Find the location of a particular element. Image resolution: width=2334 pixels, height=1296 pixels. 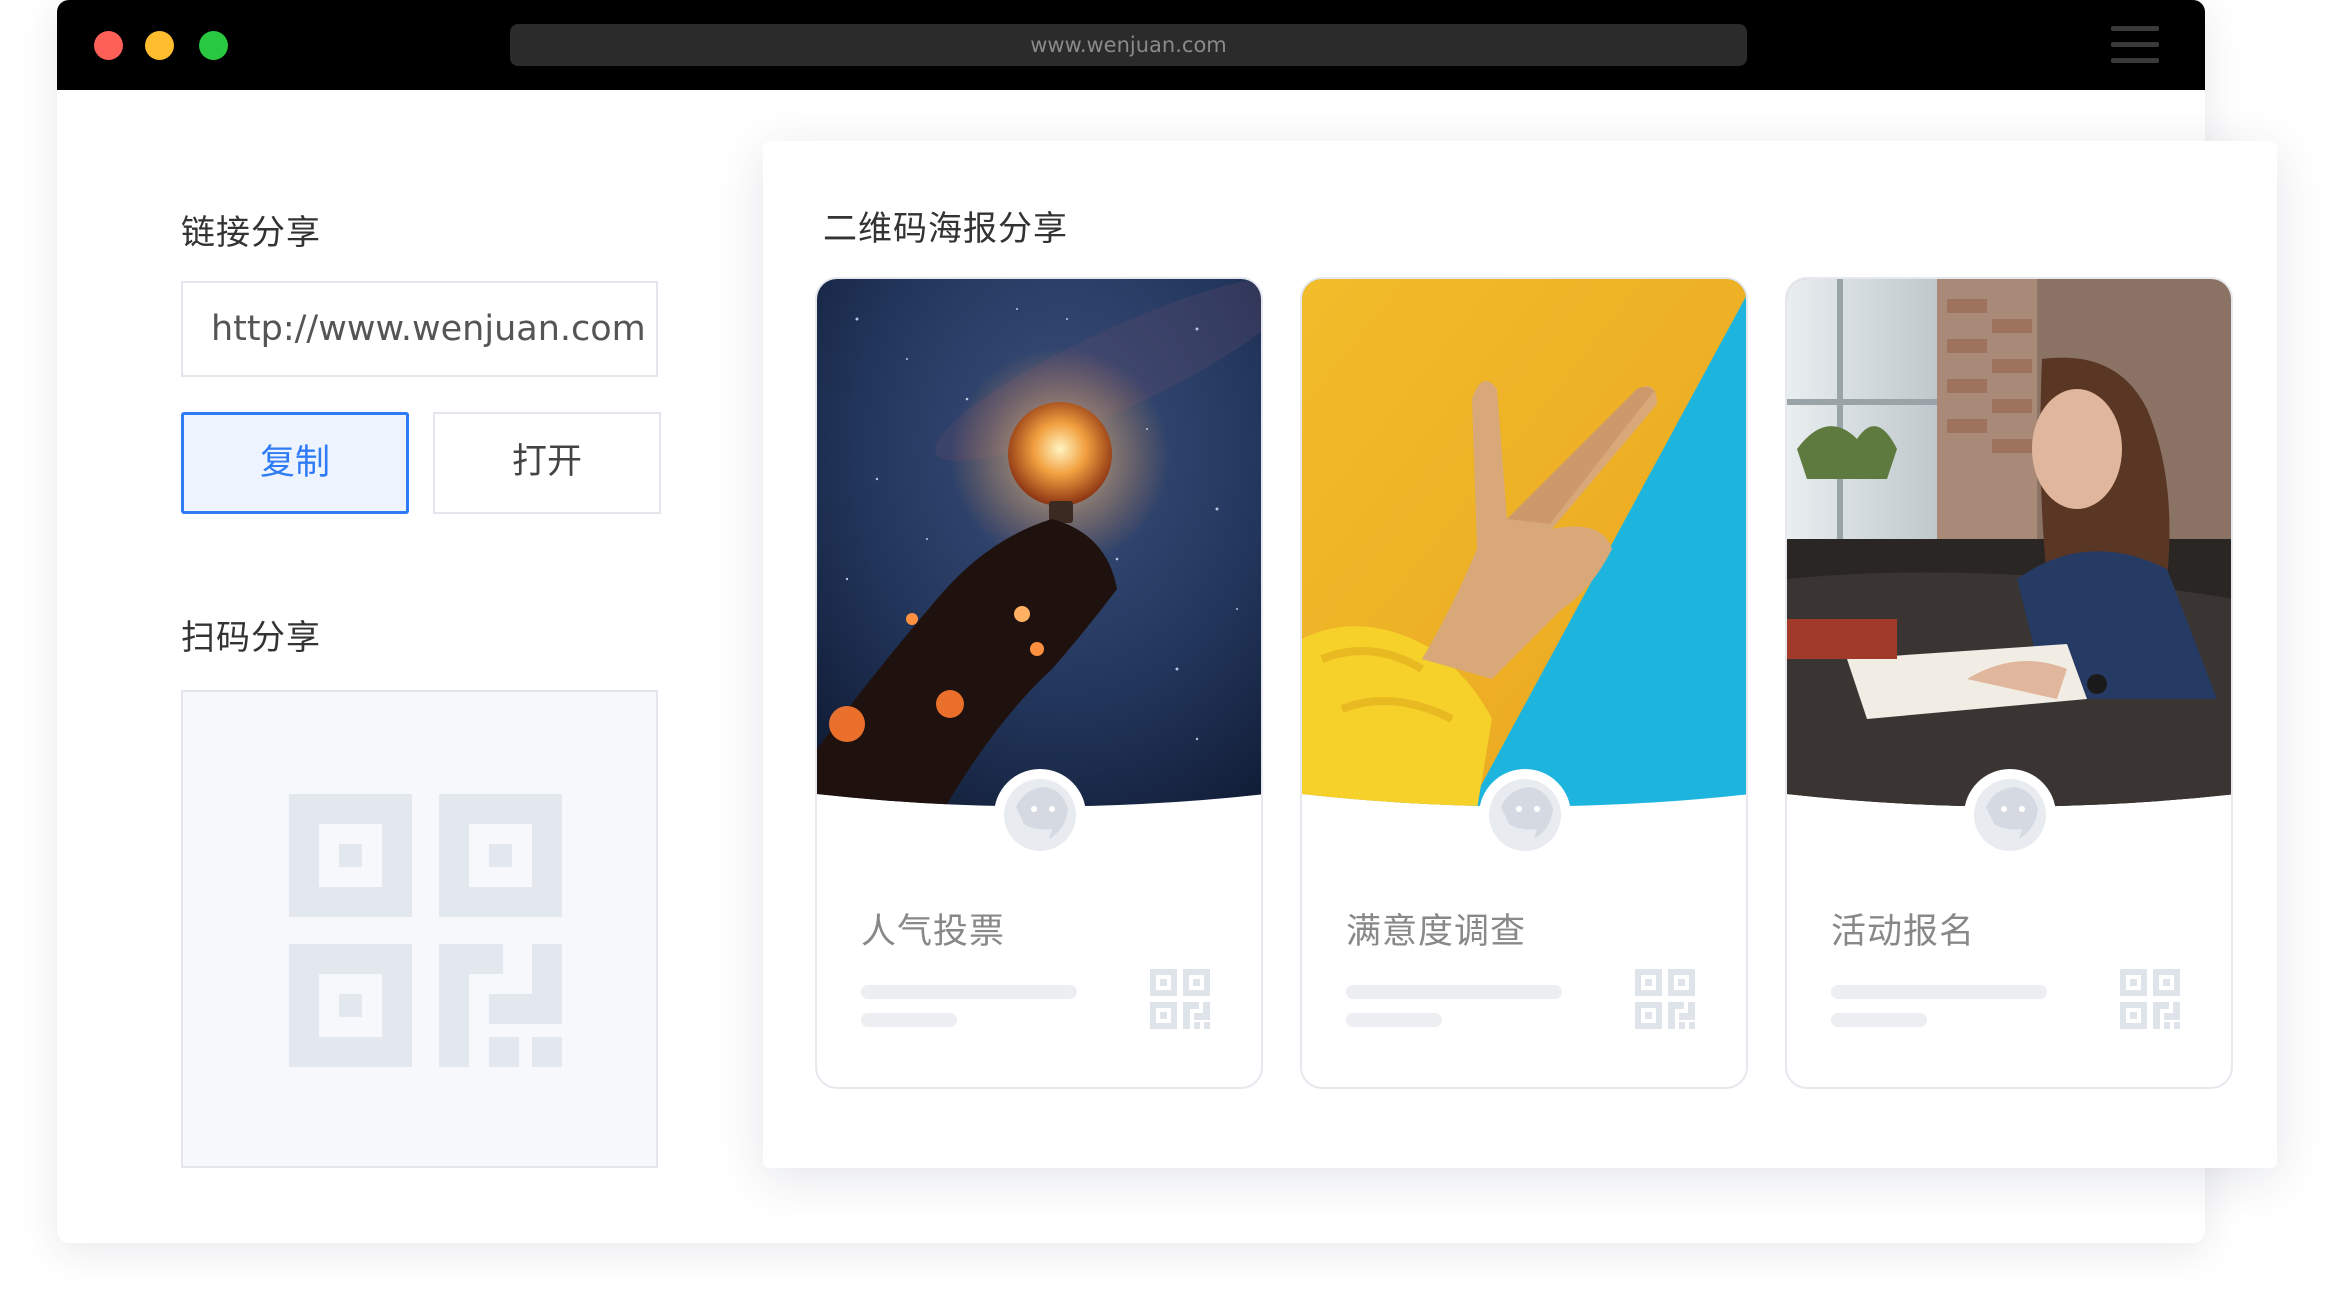

minimize-window-button is located at coordinates (159, 45).